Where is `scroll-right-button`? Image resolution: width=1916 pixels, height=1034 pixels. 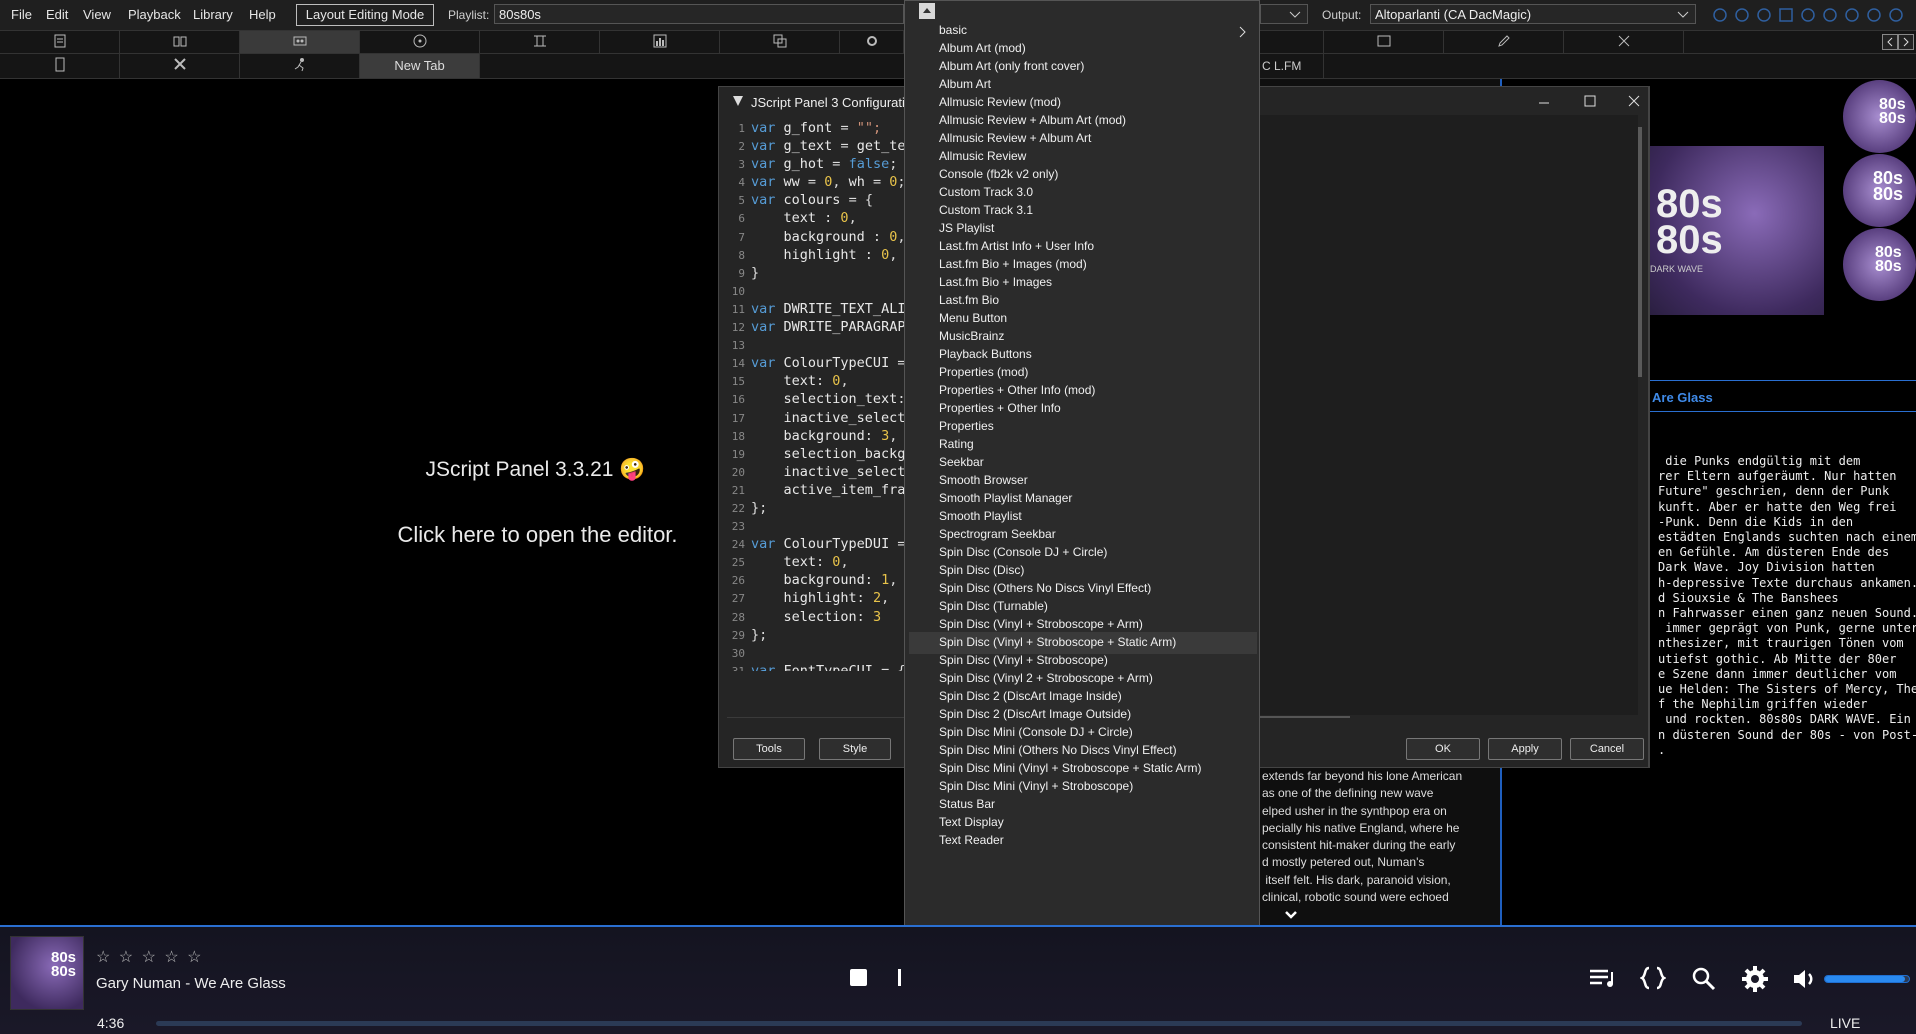
scroll-right-button is located at coordinates (1906, 42).